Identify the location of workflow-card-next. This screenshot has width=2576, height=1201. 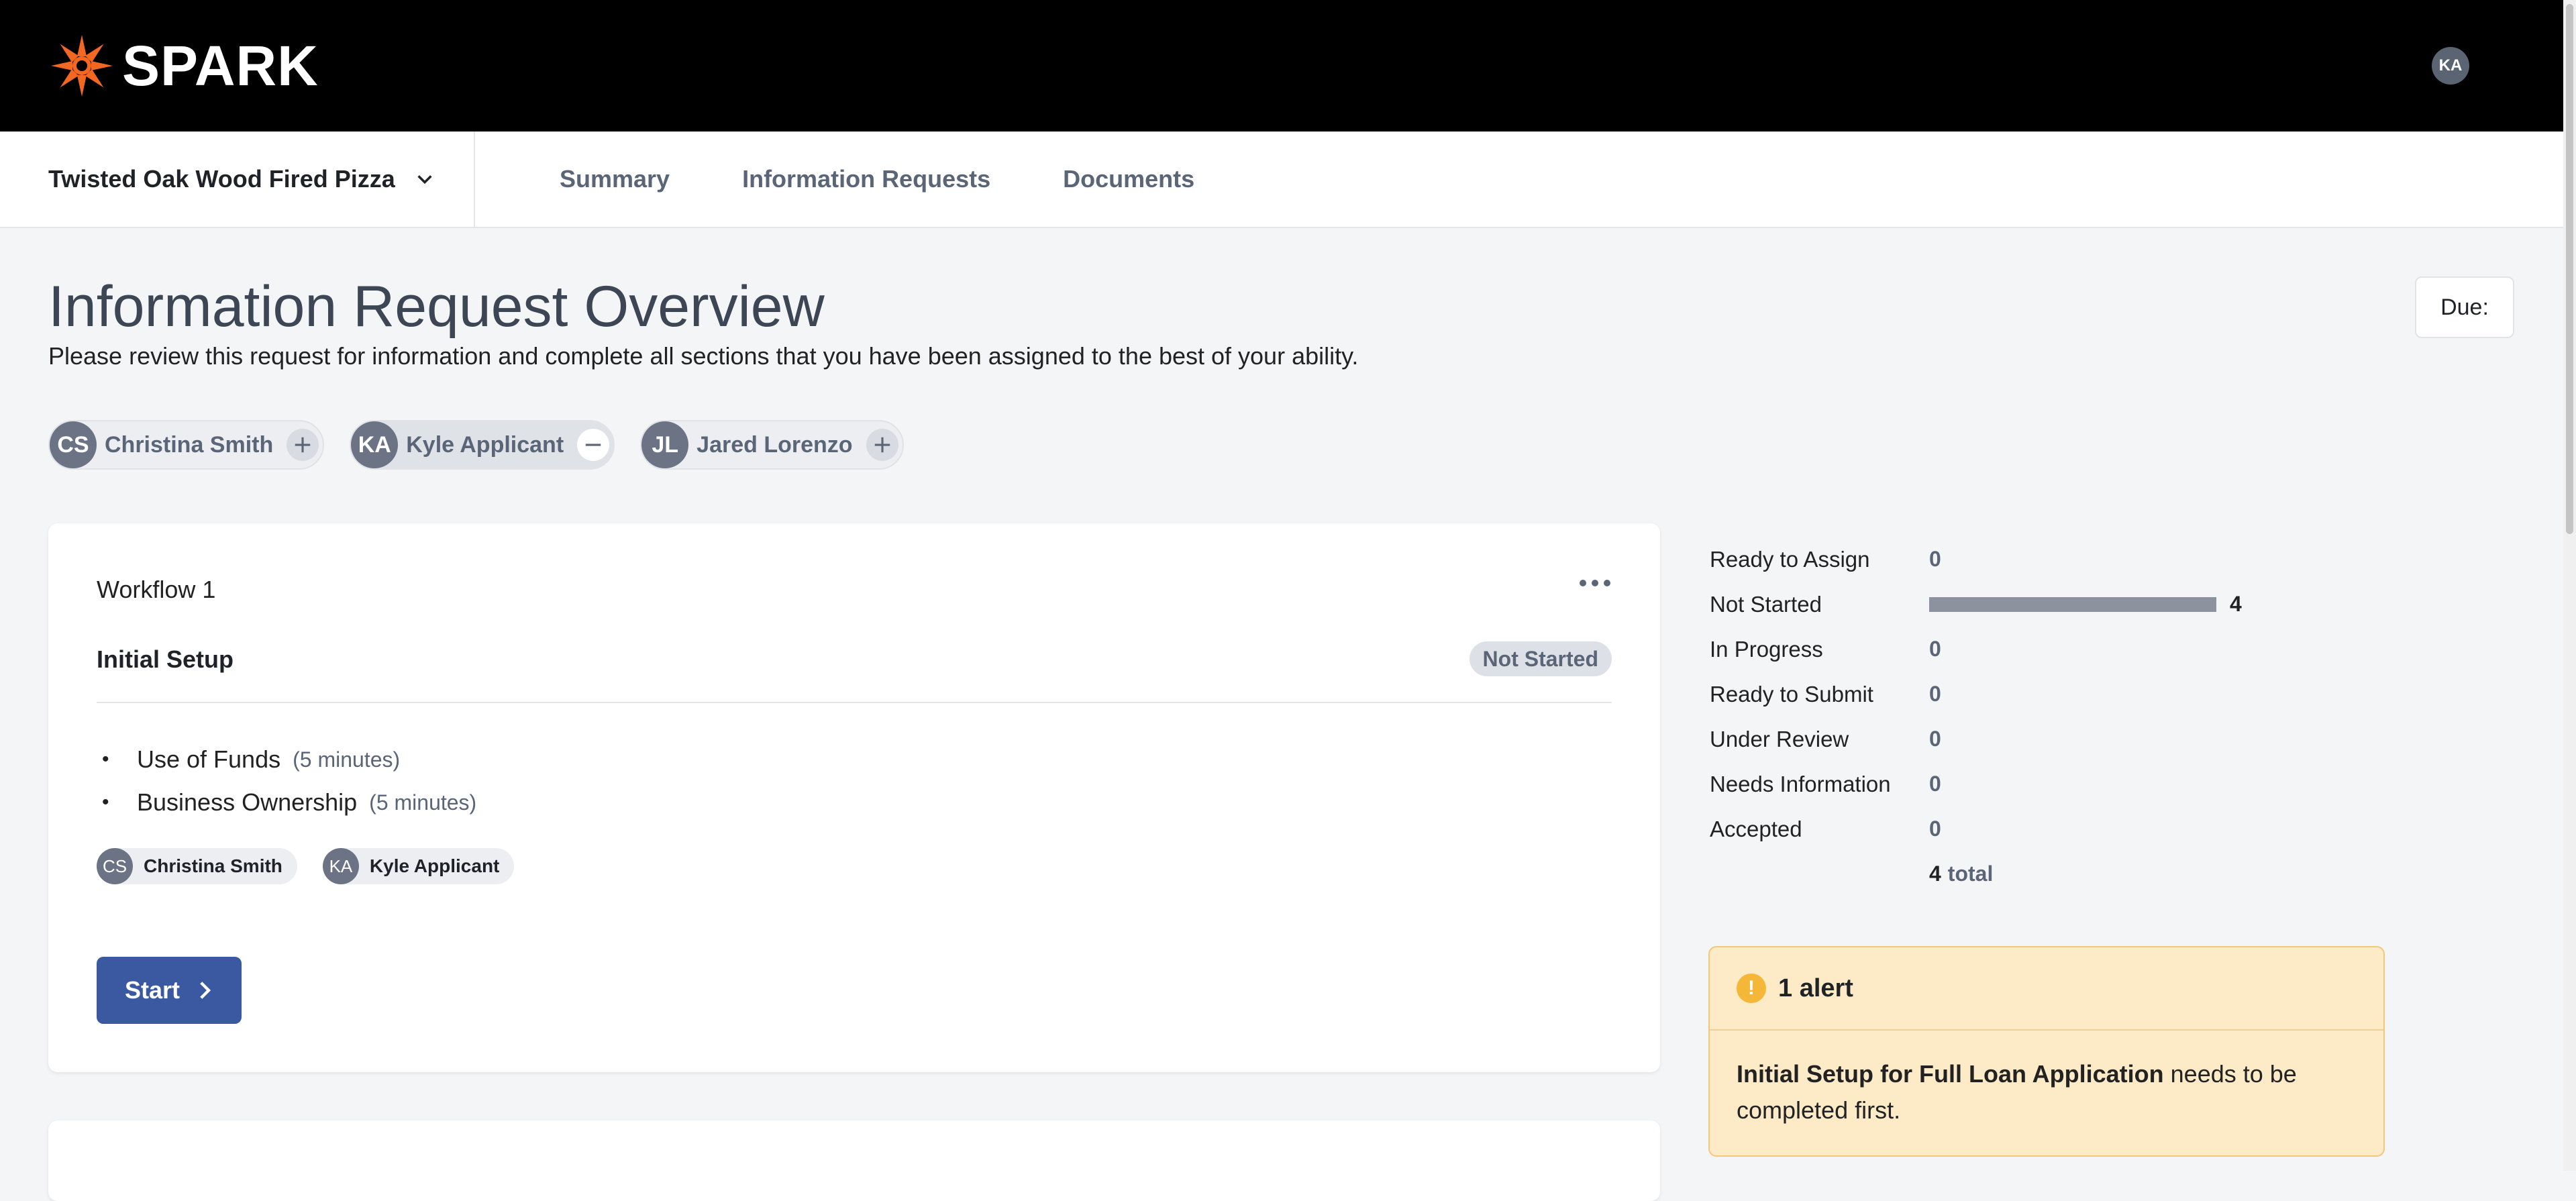
(854, 1160).